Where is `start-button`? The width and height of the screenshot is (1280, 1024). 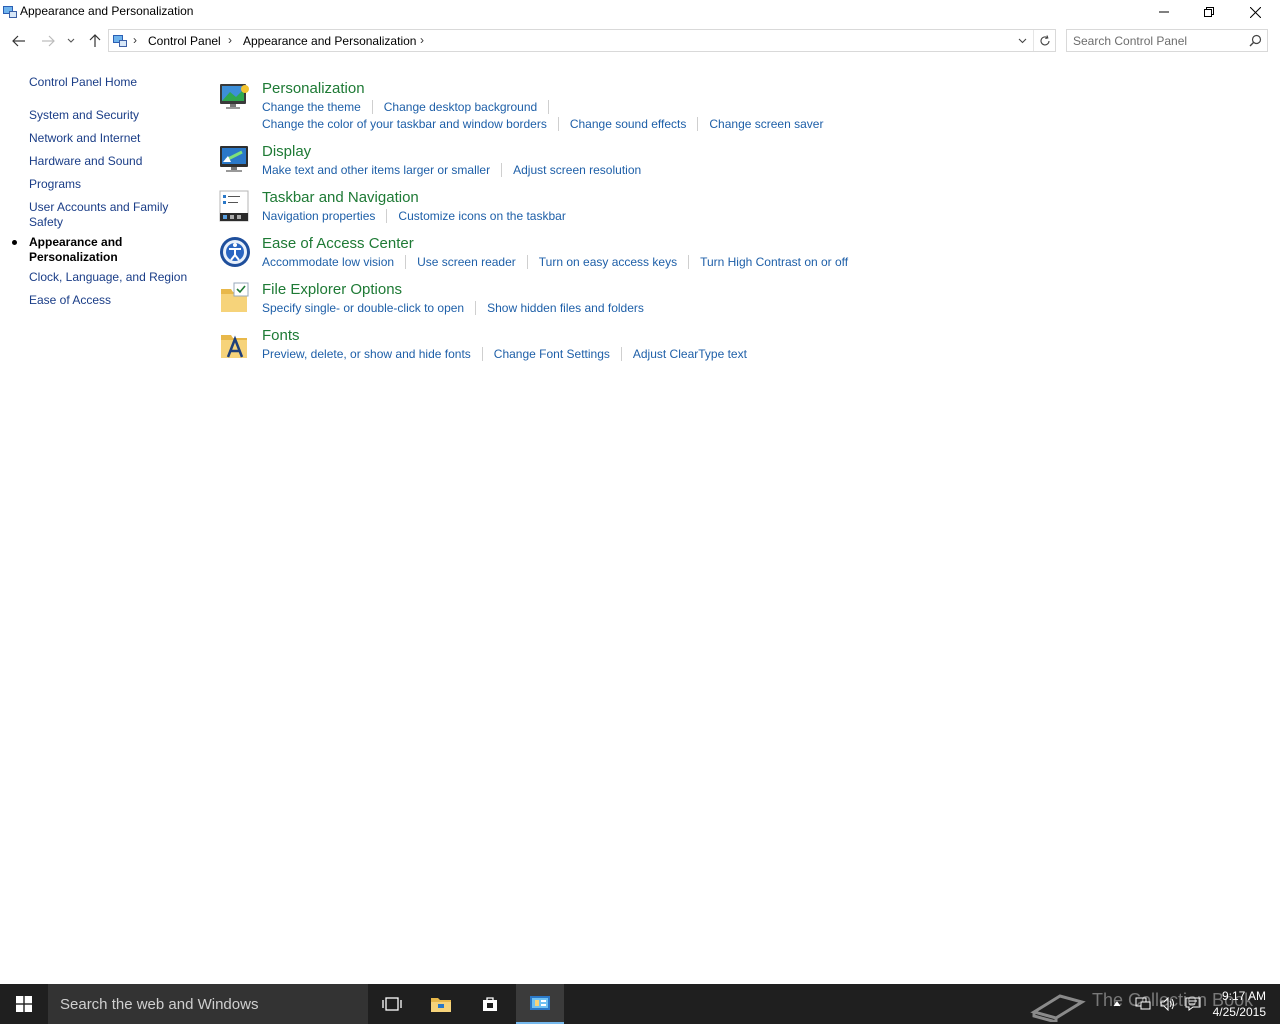 start-button is located at coordinates (24, 1004).